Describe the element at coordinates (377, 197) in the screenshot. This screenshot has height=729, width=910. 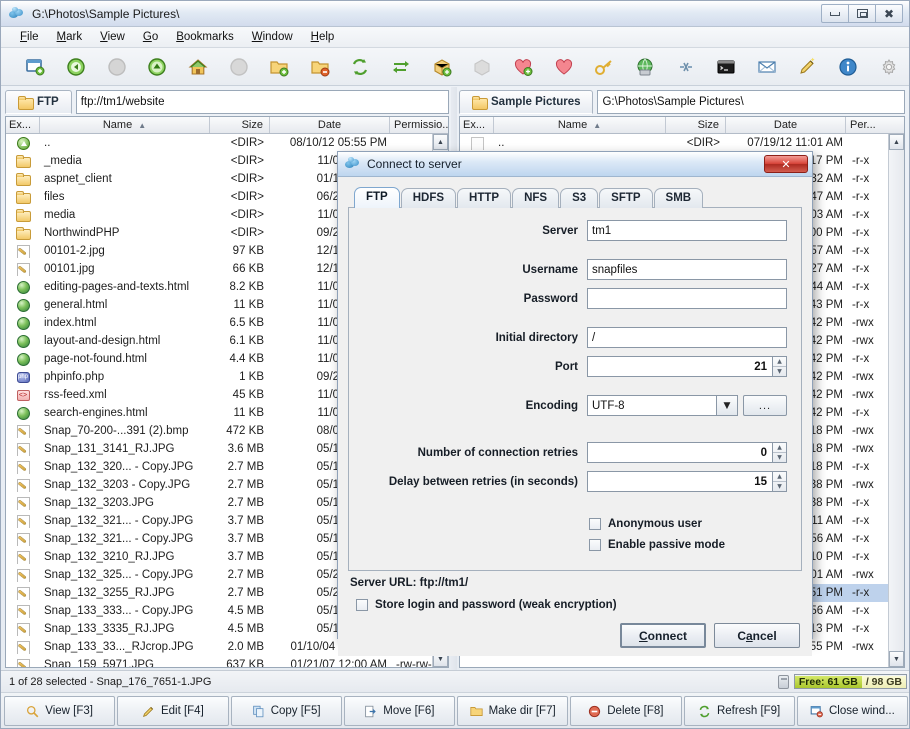
I see `tab-ftp: FTP` at that location.